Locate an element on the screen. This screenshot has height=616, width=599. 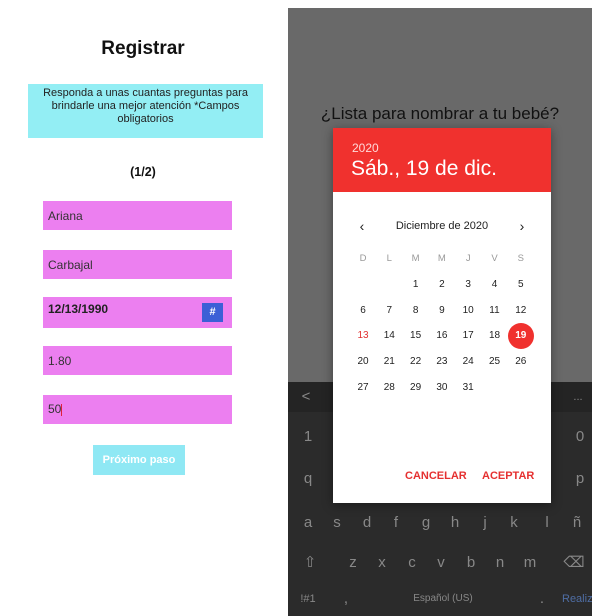
calendar-day: 20 is located at coordinates (363, 362).